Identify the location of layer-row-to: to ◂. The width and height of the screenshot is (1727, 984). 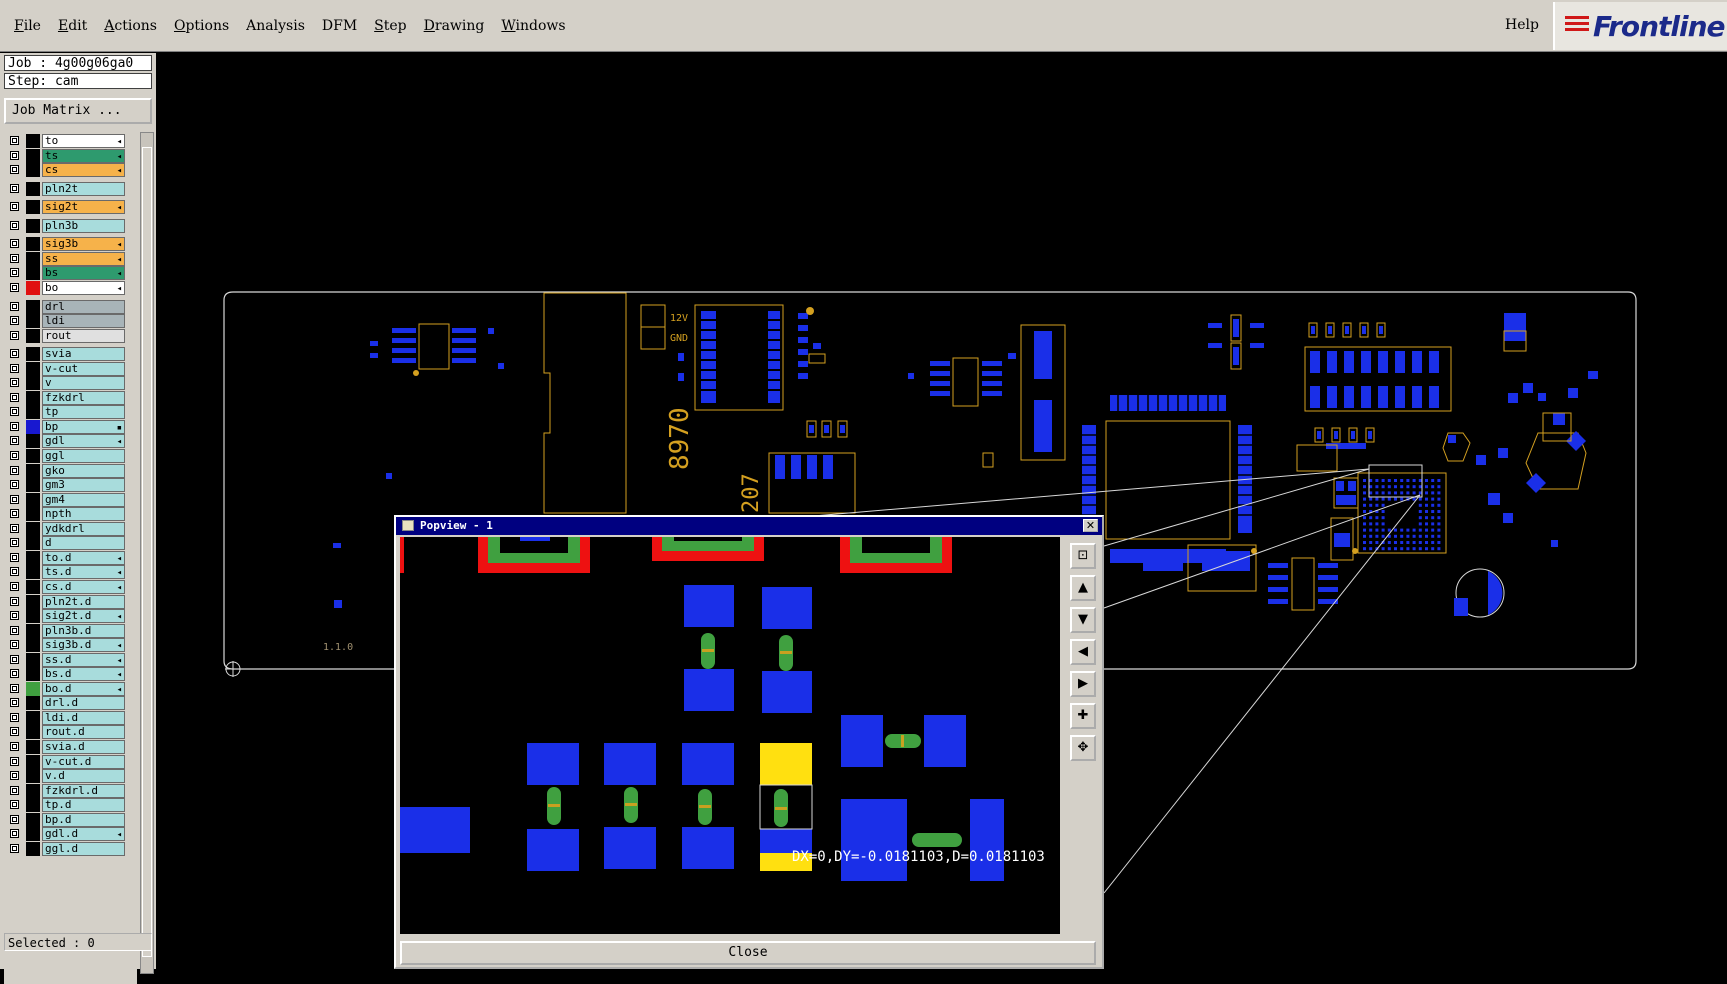
(70, 141).